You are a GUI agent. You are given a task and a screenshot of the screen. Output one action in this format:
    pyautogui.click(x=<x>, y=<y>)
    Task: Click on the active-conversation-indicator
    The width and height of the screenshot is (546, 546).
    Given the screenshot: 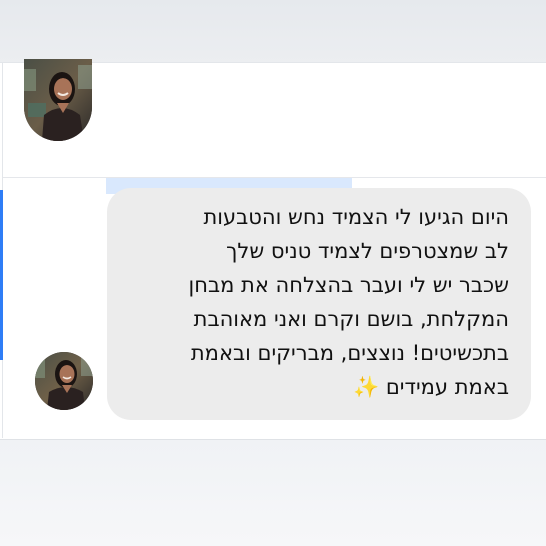 What is the action you would take?
    pyautogui.click(x=1, y=275)
    